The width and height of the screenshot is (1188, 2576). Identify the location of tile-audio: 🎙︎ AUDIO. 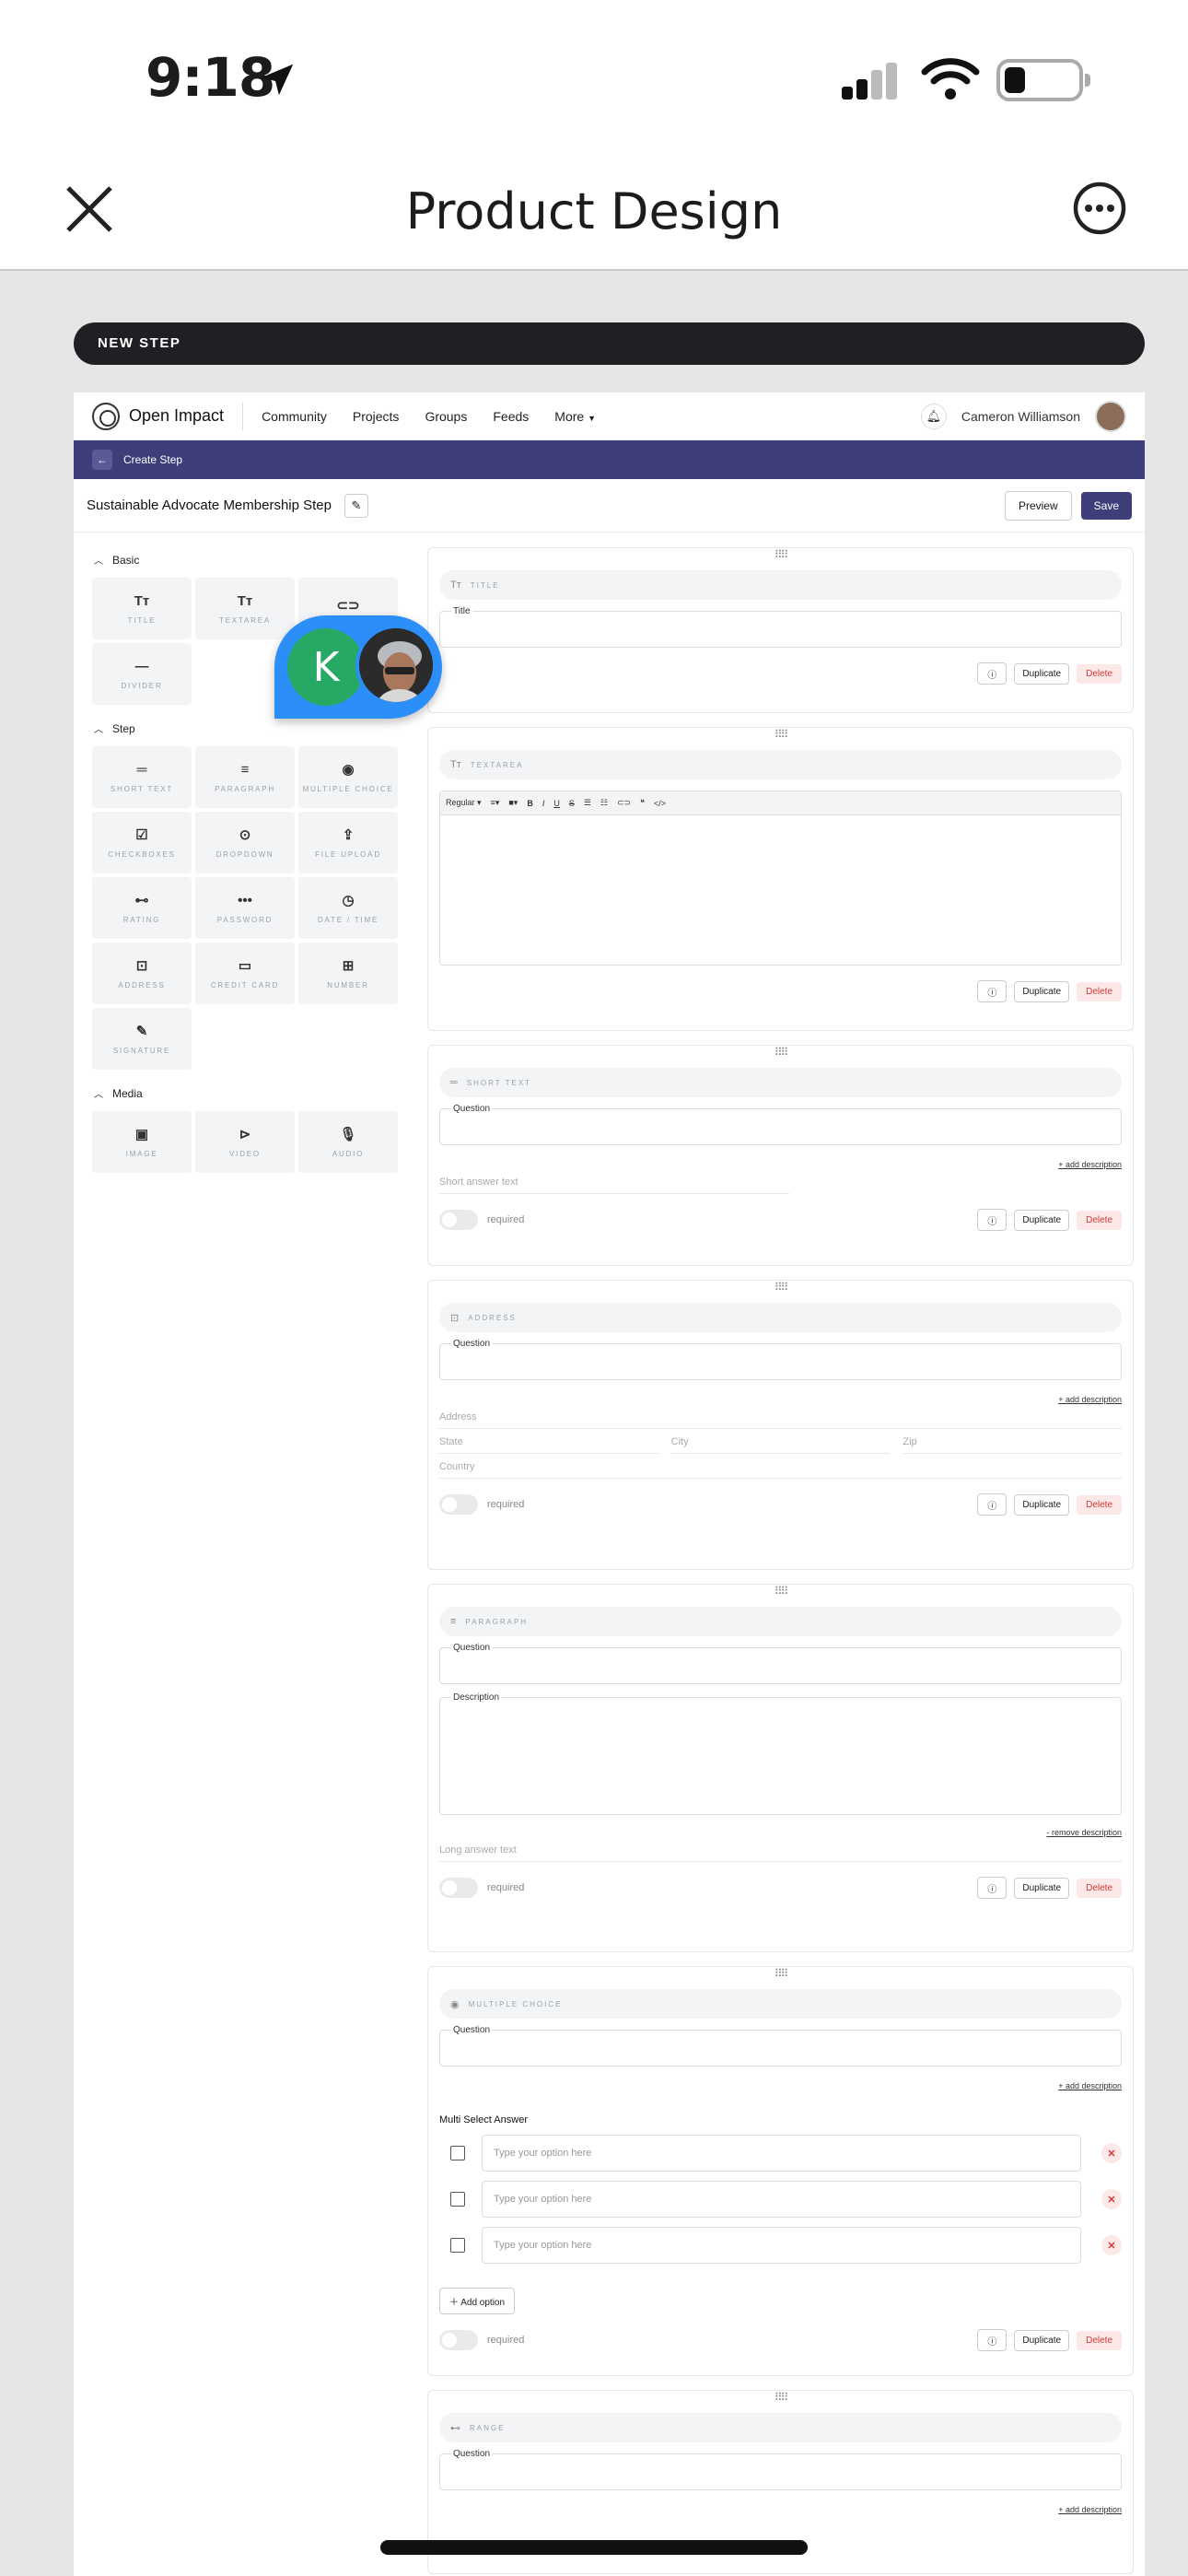
(348, 1142).